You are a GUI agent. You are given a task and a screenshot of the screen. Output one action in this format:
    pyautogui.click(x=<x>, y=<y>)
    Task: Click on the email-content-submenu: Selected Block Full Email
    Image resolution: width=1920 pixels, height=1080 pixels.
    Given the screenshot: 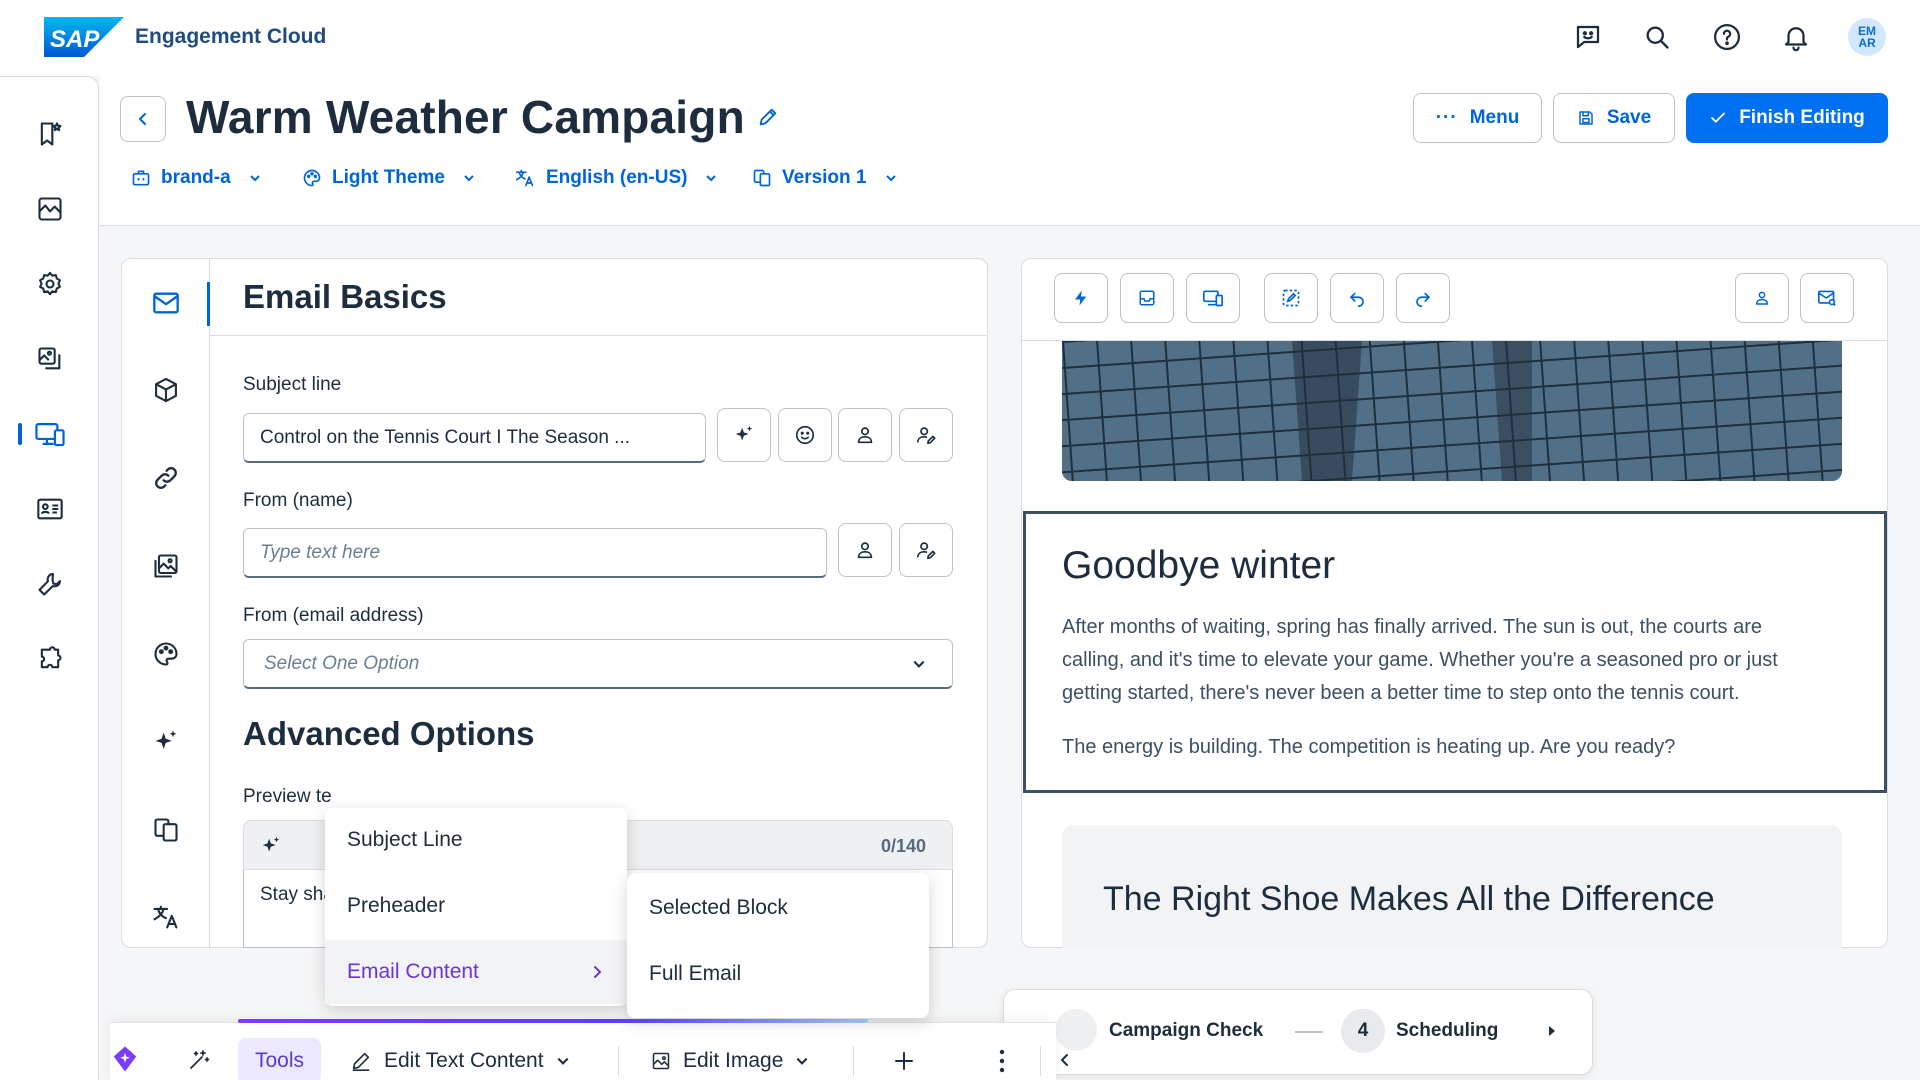 What is the action you would take?
    pyautogui.click(x=778, y=945)
    